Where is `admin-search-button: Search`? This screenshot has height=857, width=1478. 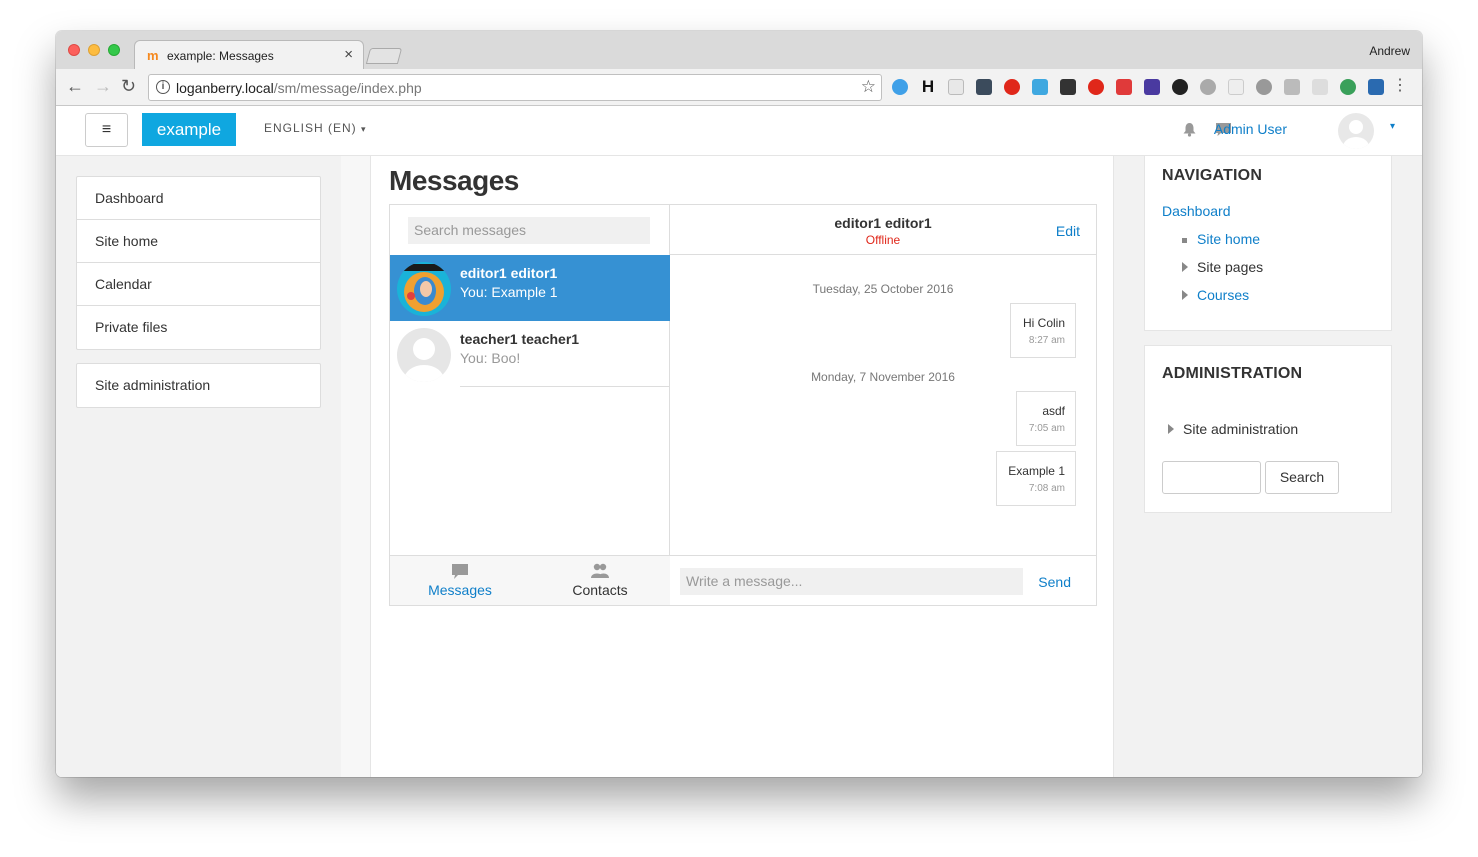 admin-search-button: Search is located at coordinates (1302, 477).